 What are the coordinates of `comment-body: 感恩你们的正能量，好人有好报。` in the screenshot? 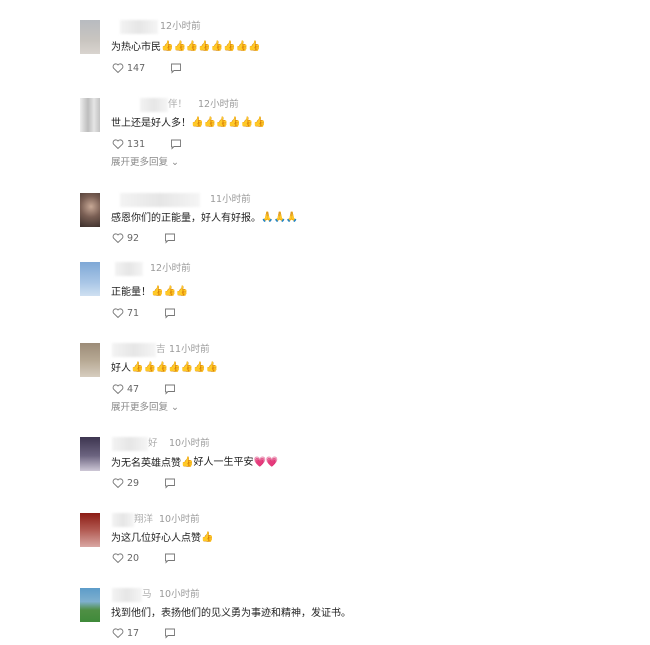 It's located at (186, 218).